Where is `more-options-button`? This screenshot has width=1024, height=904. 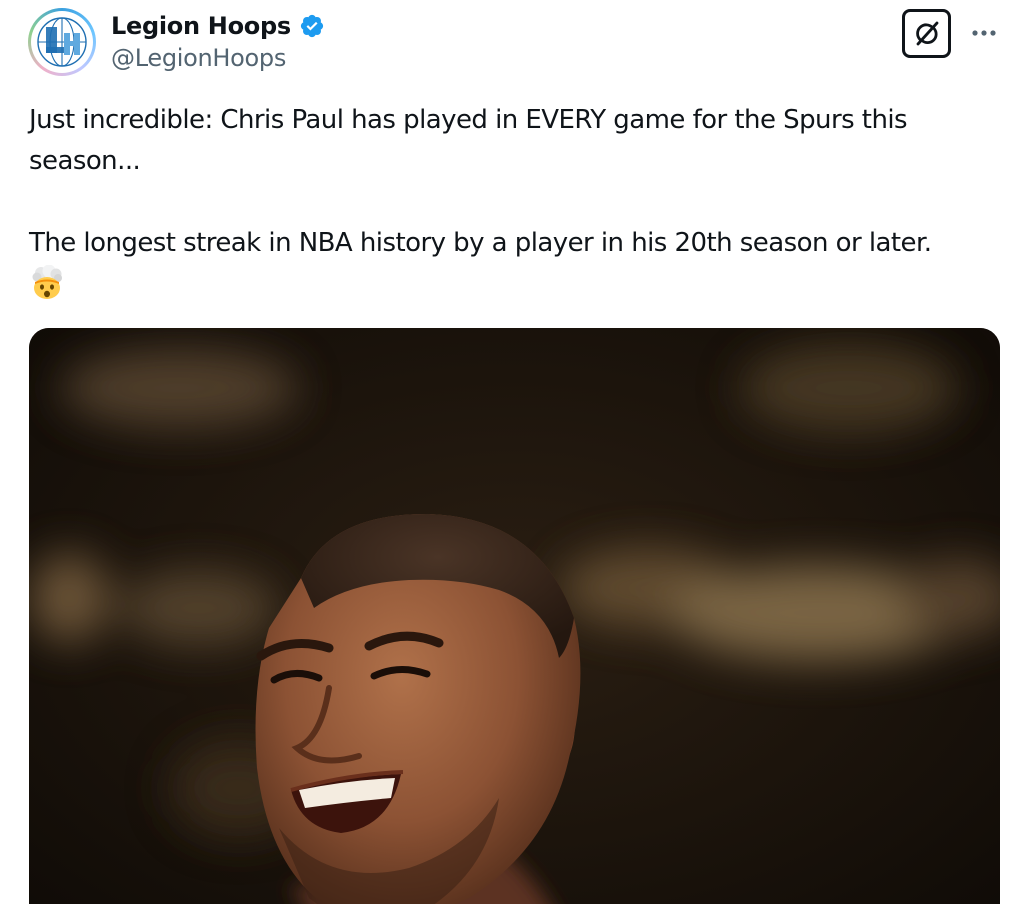 more-options-button is located at coordinates (984, 33).